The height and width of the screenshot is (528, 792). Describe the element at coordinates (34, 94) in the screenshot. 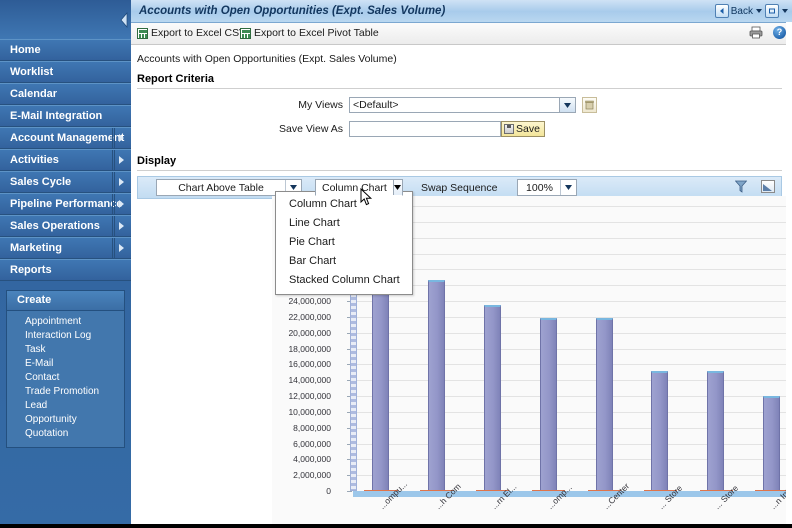

I see `sidebar-item-label: Calendar` at that location.